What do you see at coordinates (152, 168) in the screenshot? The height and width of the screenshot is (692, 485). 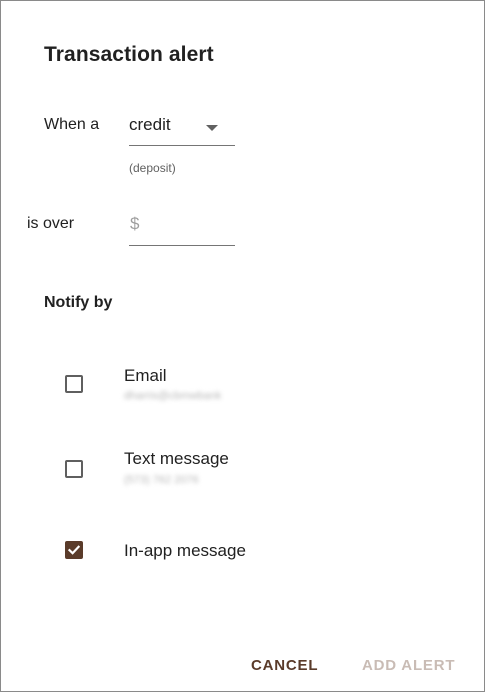 I see `transaction-type-helper: (deposit)` at bounding box center [152, 168].